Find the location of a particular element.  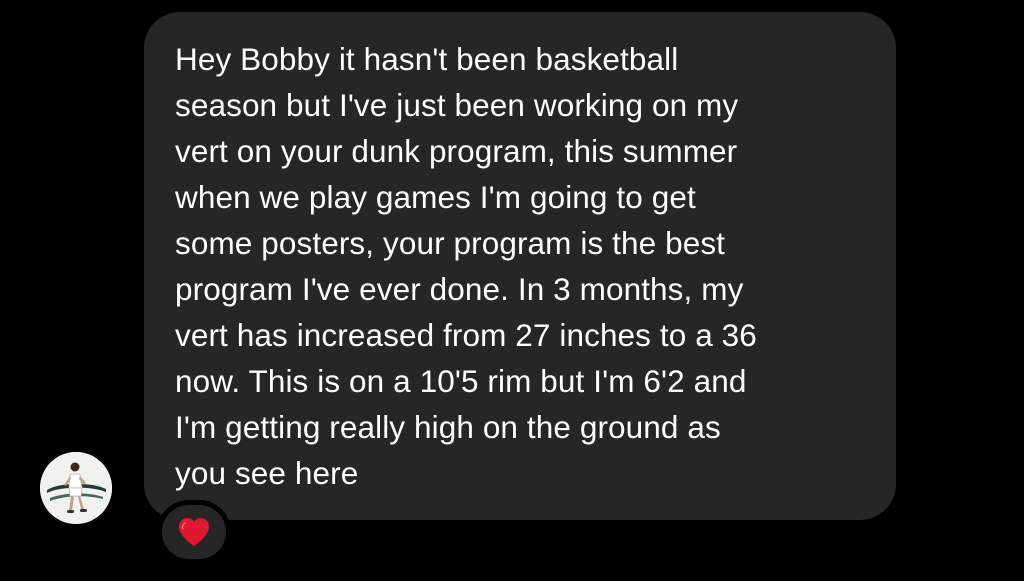

sender-avatar is located at coordinates (76, 488).